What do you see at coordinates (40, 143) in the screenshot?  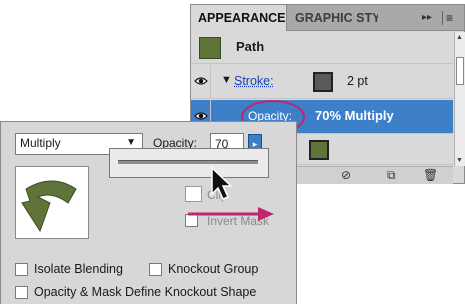 I see `blend-mode-value: Multiply` at bounding box center [40, 143].